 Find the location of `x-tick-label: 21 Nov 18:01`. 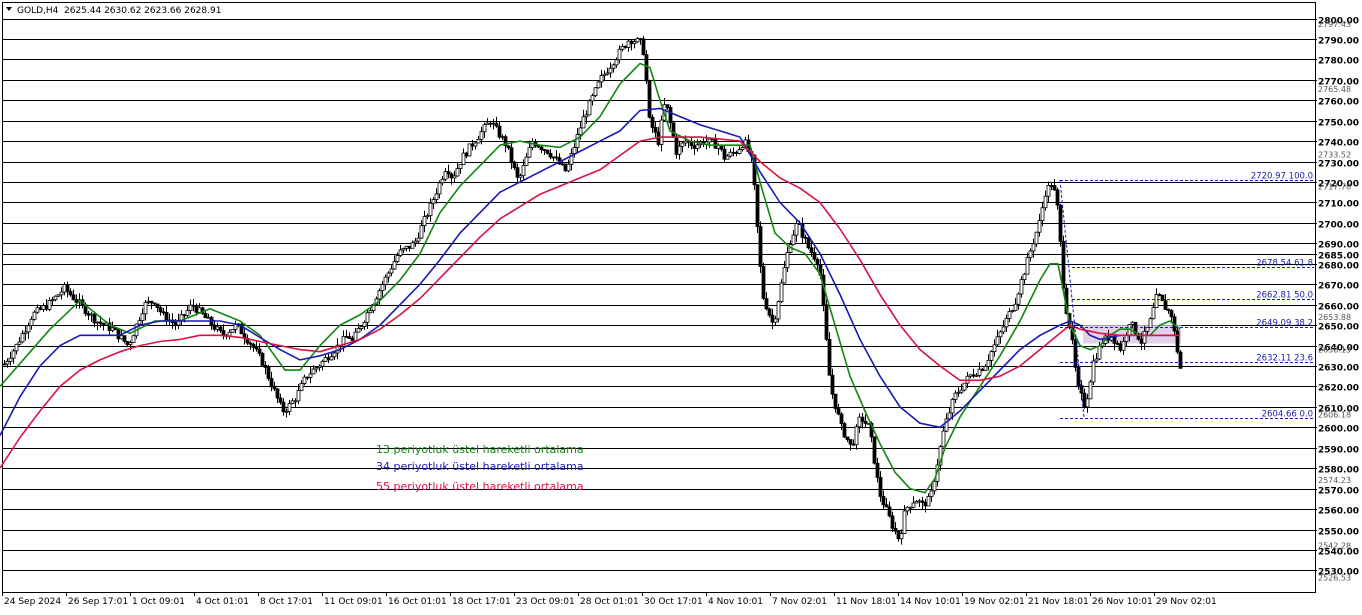

x-tick-label: 21 Nov 18:01 is located at coordinates (1058, 602).